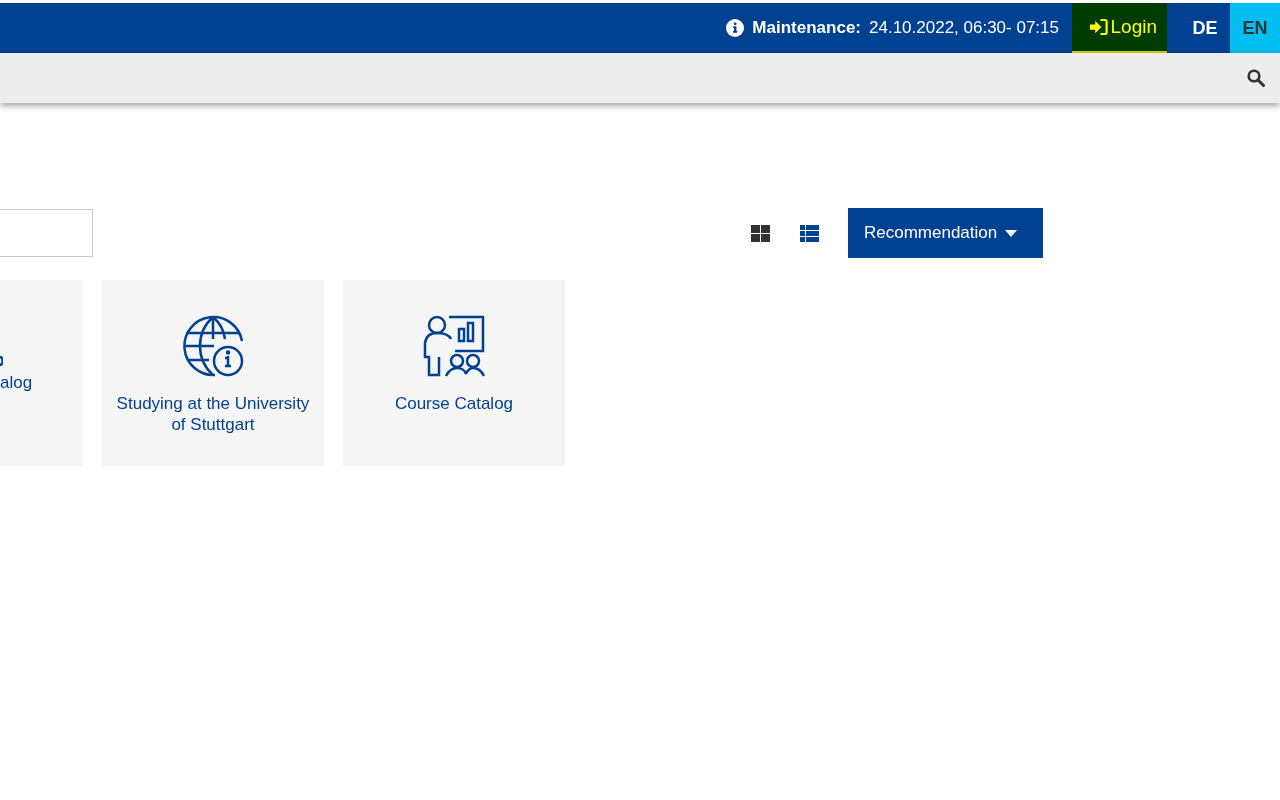 This screenshot has height=800, width=1280. I want to click on teacher-presentation-icon, so click(454, 346).